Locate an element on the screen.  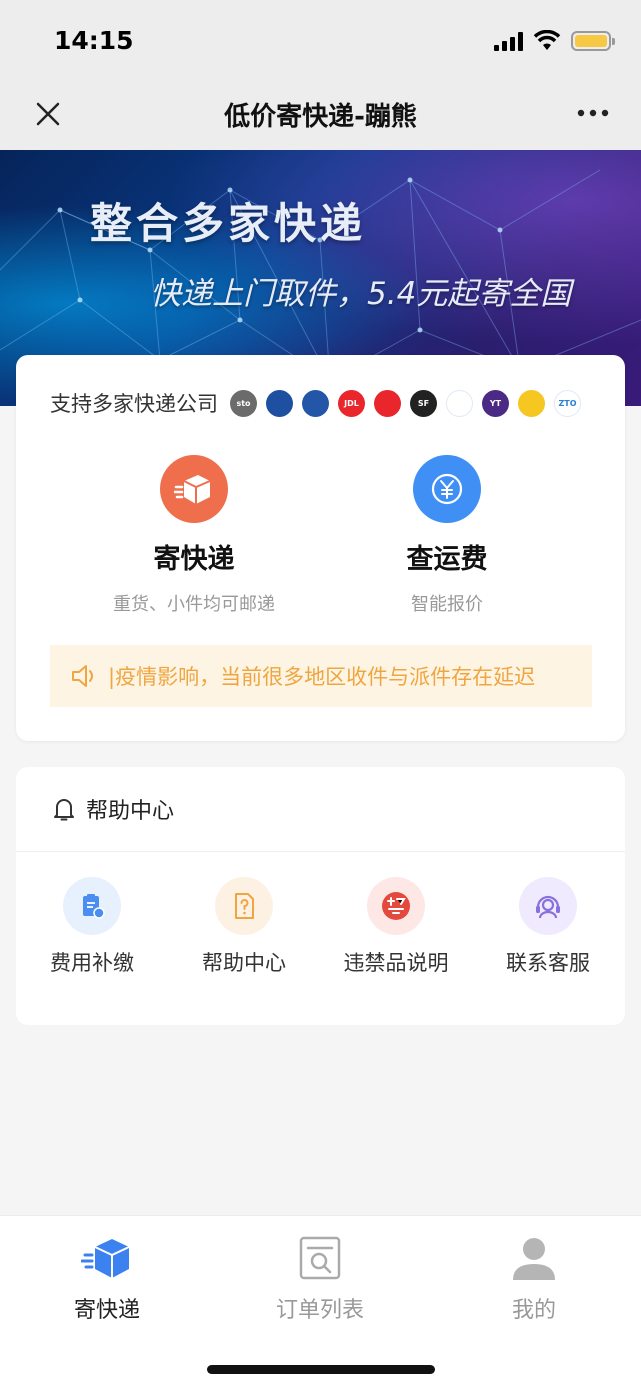
help-item-fee-supplement: 费用补缴 is located at coordinates (92, 927).